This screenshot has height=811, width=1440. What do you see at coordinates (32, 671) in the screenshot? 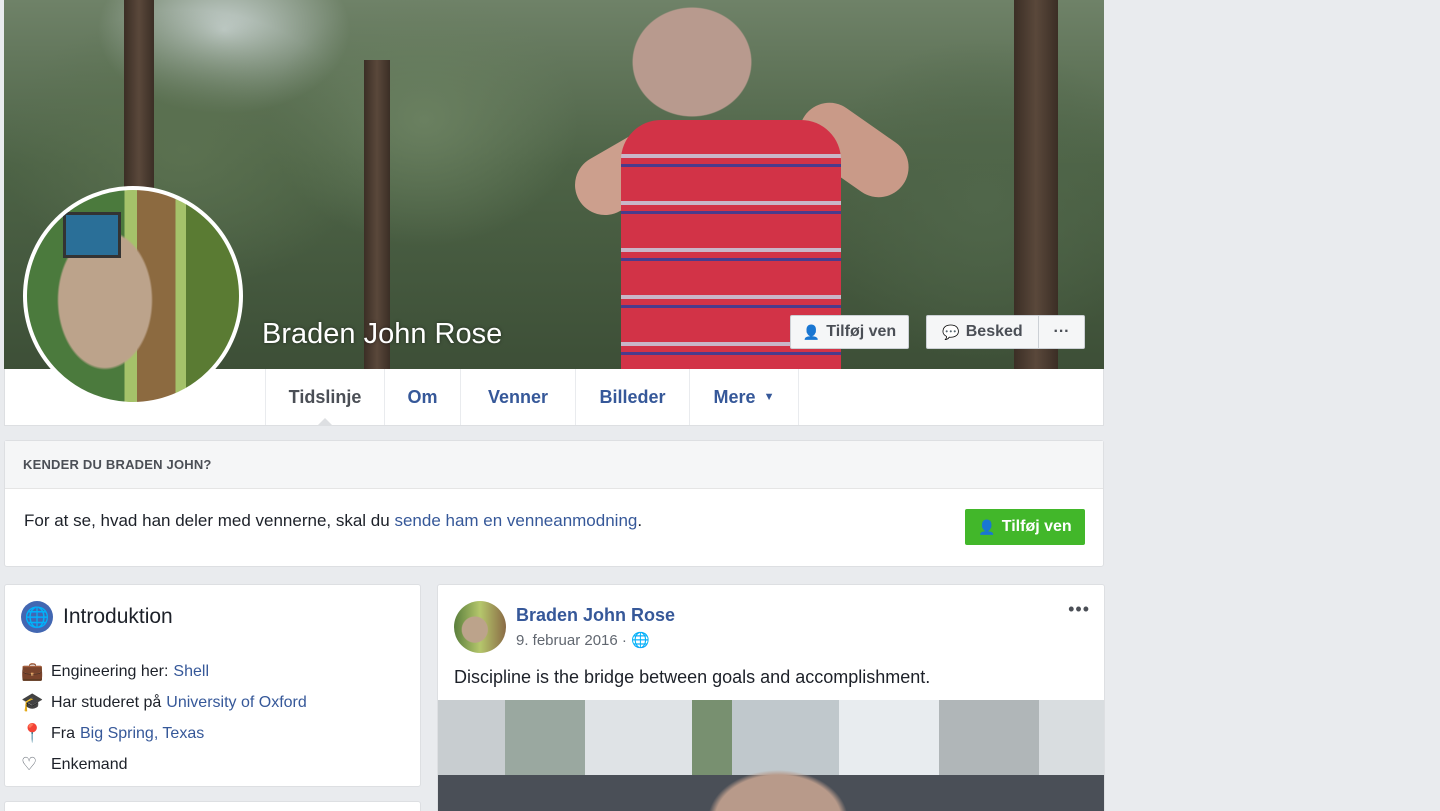
I see `briefcase-icon: 💼` at bounding box center [32, 671].